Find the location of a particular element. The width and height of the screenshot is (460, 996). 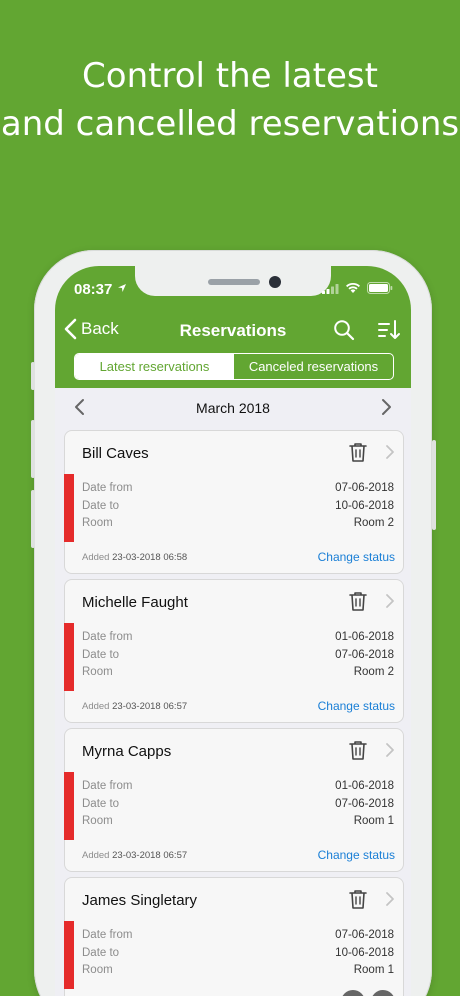

headline-line-2: and cancelled reservations is located at coordinates (230, 124).